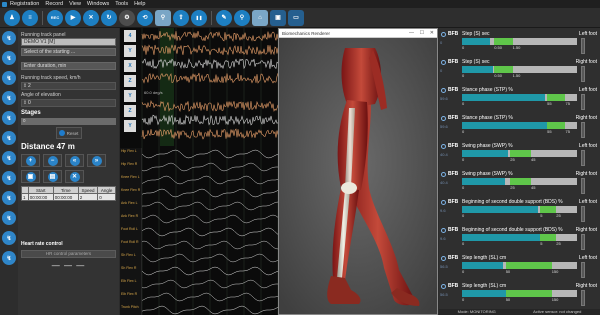 This screenshot has height=315, width=600. Describe the element at coordinates (30, 176) in the screenshot. I see `save-button: ▣` at that location.